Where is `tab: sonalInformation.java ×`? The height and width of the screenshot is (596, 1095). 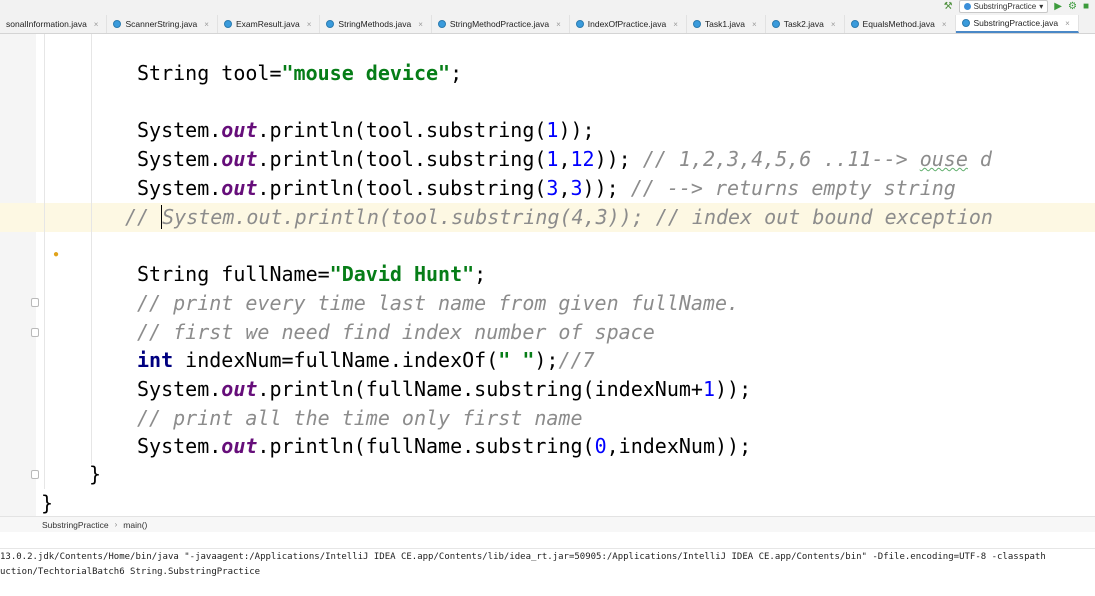 tab: sonalInformation.java × is located at coordinates (54, 24).